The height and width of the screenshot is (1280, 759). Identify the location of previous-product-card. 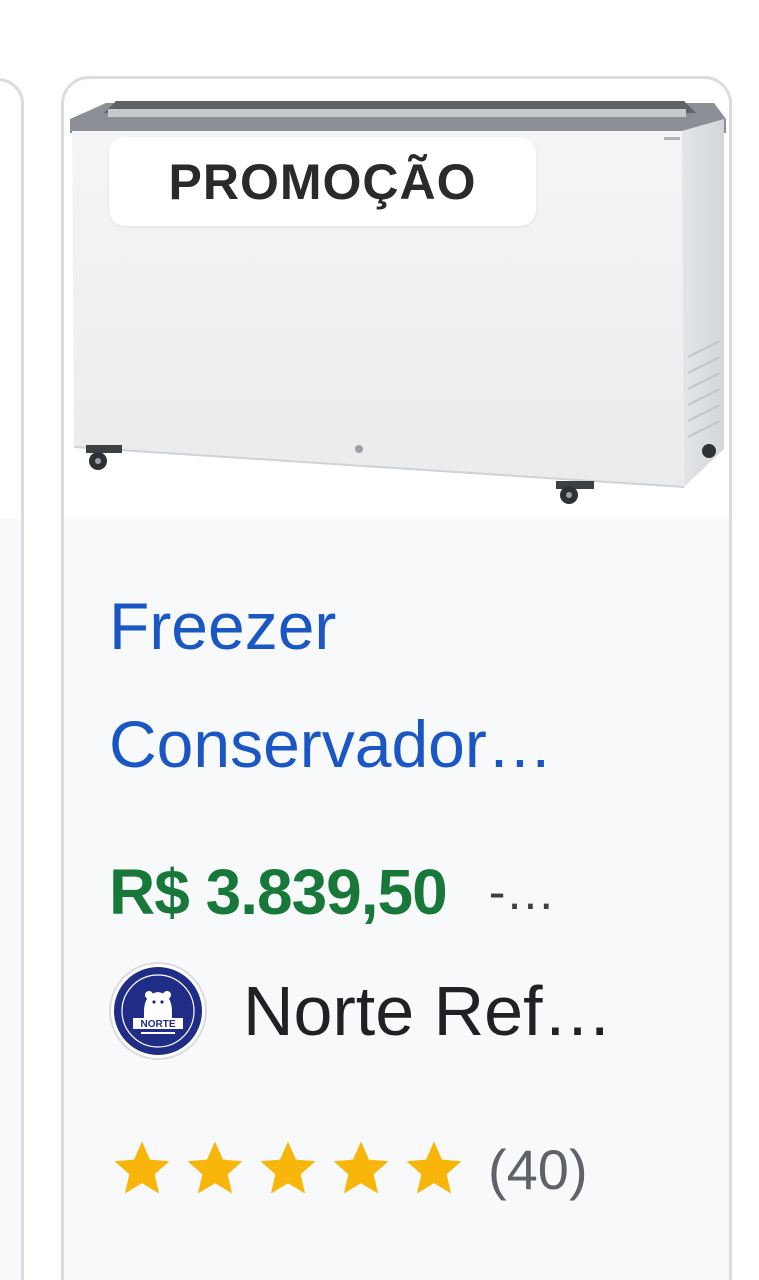
(12, 679).